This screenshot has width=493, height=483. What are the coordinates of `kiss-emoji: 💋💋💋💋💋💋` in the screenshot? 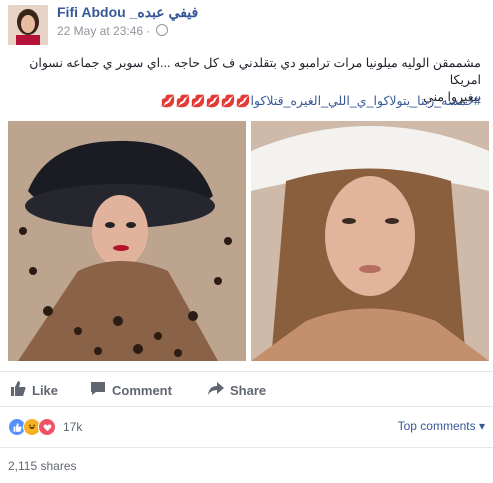 It's located at (205, 101).